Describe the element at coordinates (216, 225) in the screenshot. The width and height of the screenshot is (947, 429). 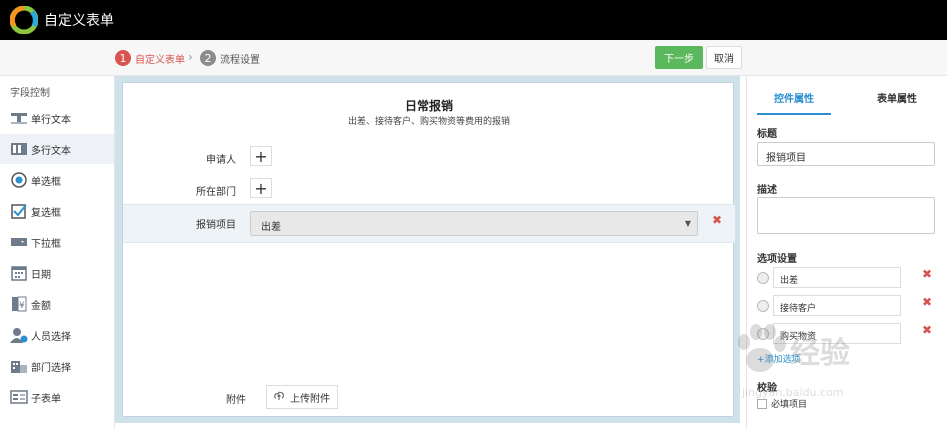
I see `expense-item-label: 报销项目` at that location.